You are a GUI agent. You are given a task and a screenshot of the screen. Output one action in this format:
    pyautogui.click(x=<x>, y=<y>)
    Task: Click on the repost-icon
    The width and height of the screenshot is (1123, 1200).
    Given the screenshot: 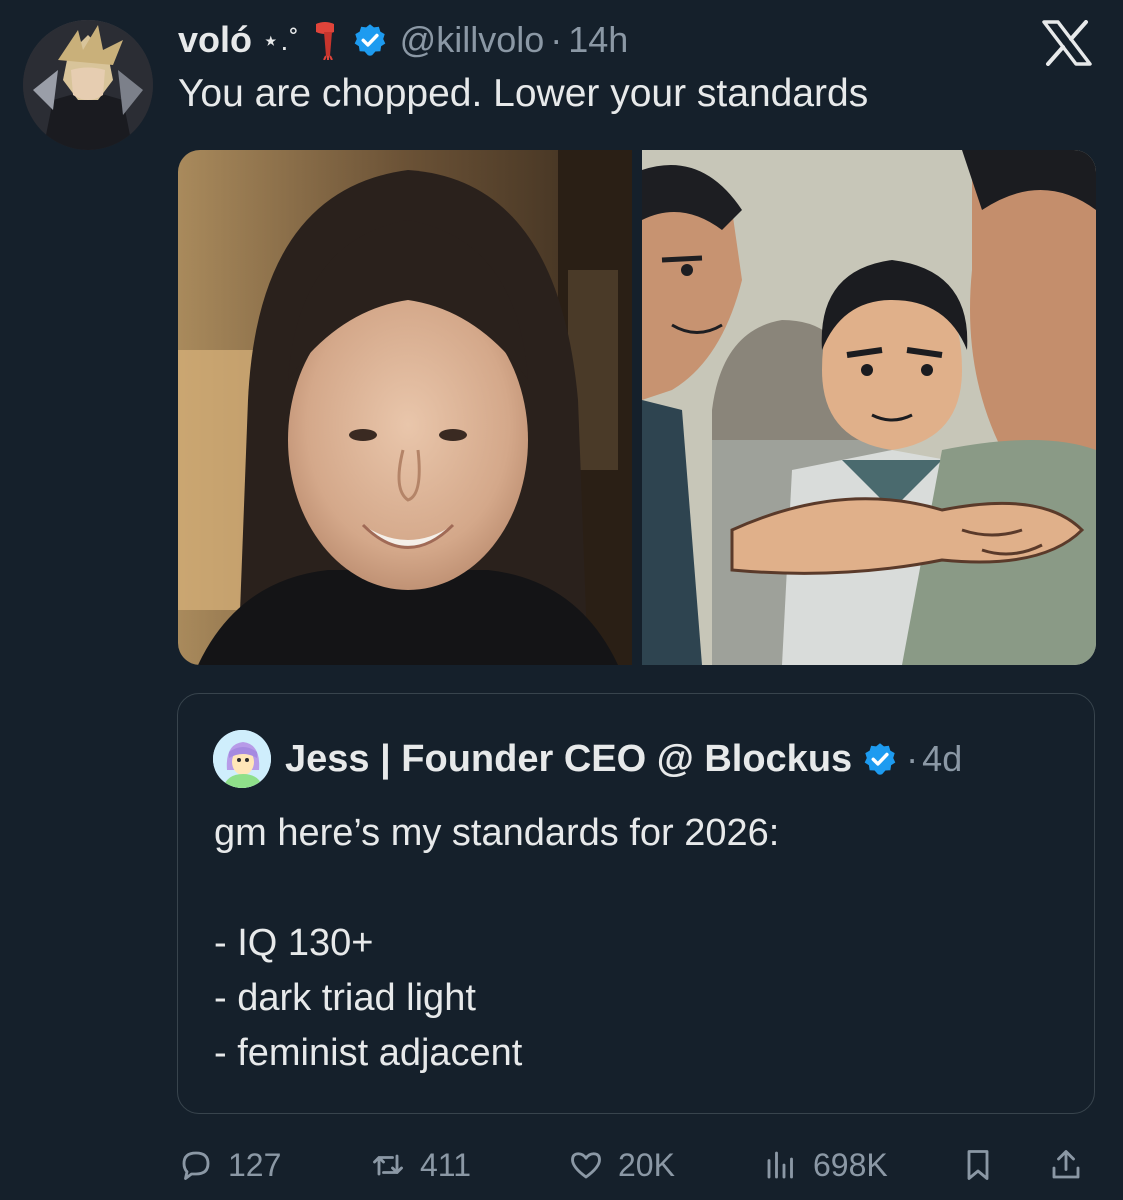 What is the action you would take?
    pyautogui.click(x=388, y=1165)
    